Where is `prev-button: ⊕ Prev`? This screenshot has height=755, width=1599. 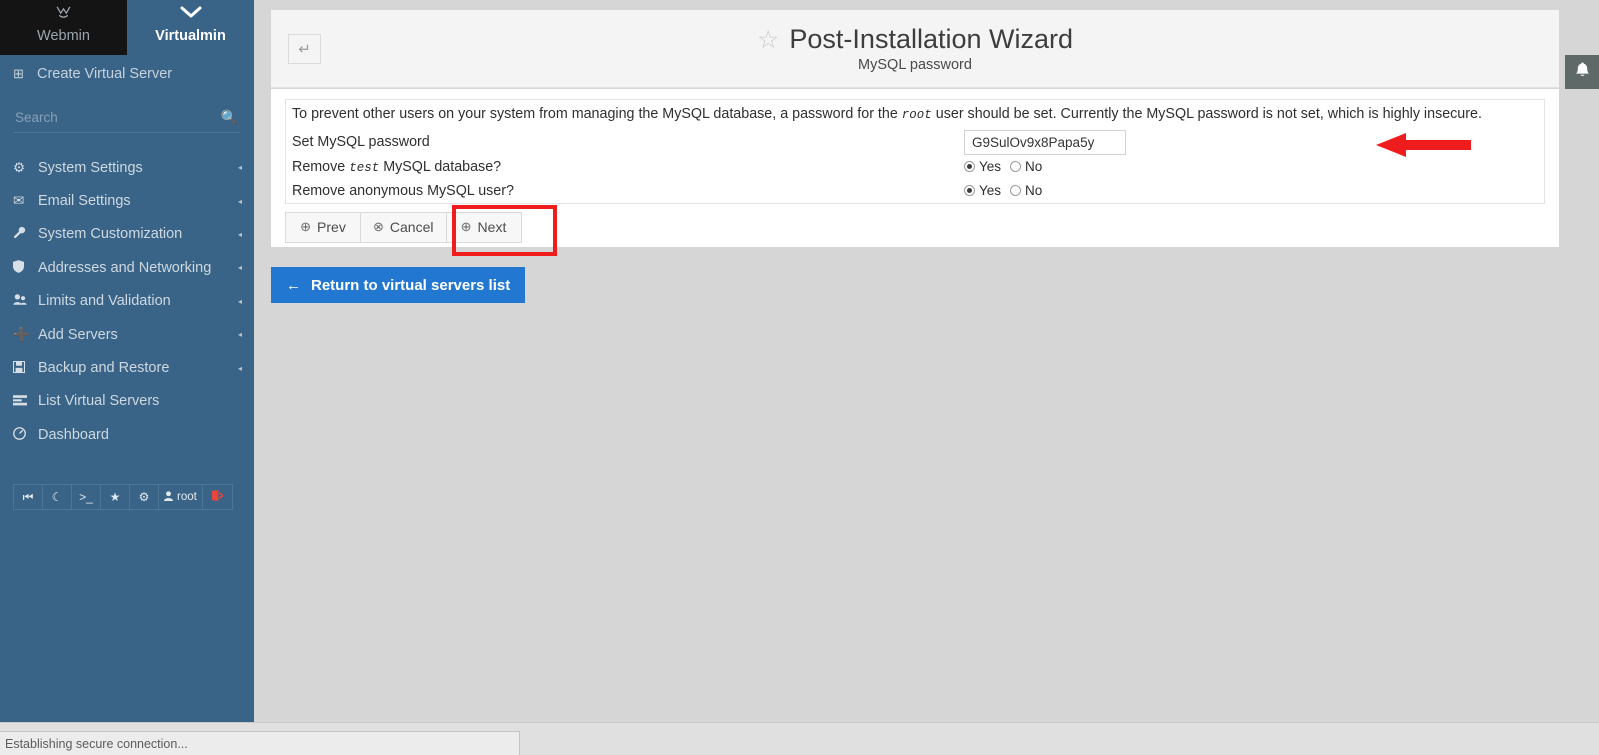 prev-button: ⊕ Prev is located at coordinates (323, 227).